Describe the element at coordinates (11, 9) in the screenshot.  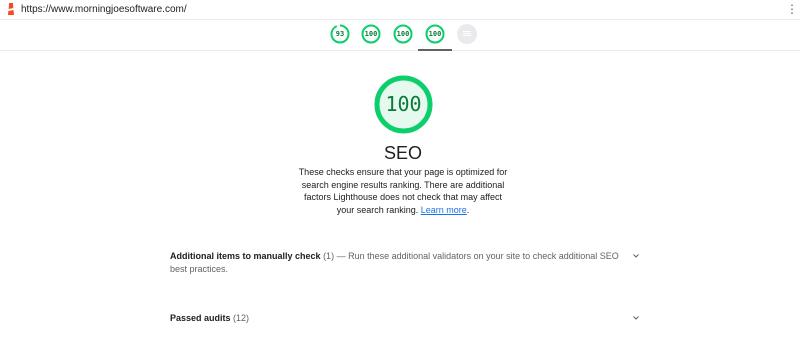
I see `lighthouse-logo-icon` at that location.